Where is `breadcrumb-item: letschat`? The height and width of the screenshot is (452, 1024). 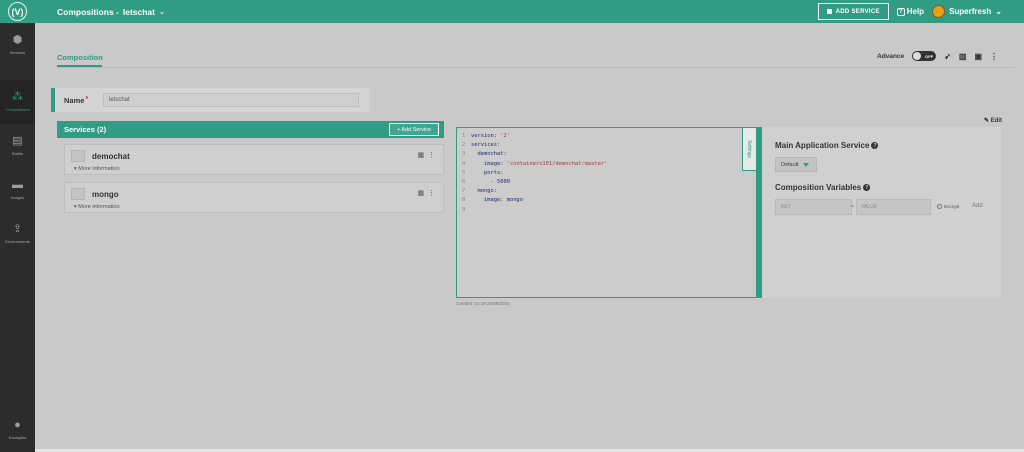
breadcrumb-item: letschat is located at coordinates (139, 12).